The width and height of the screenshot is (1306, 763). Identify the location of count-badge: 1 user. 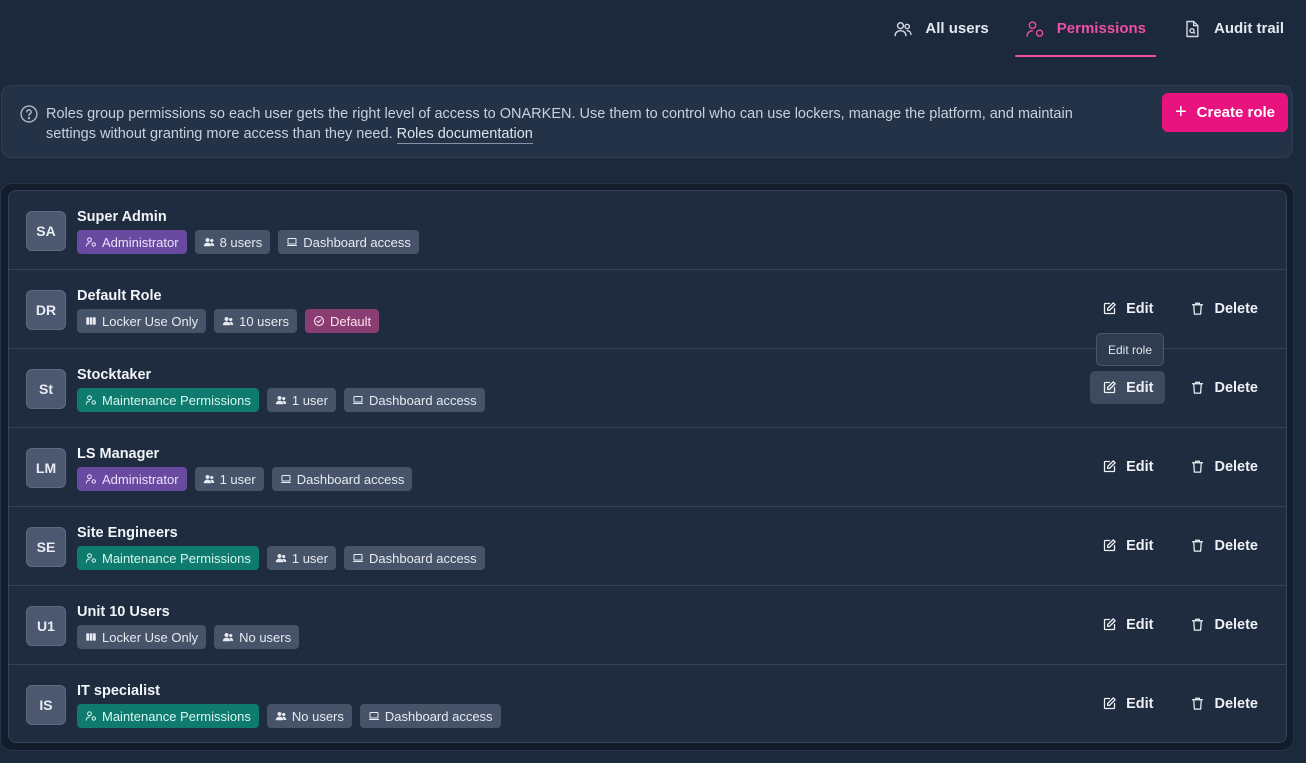
(301, 558).